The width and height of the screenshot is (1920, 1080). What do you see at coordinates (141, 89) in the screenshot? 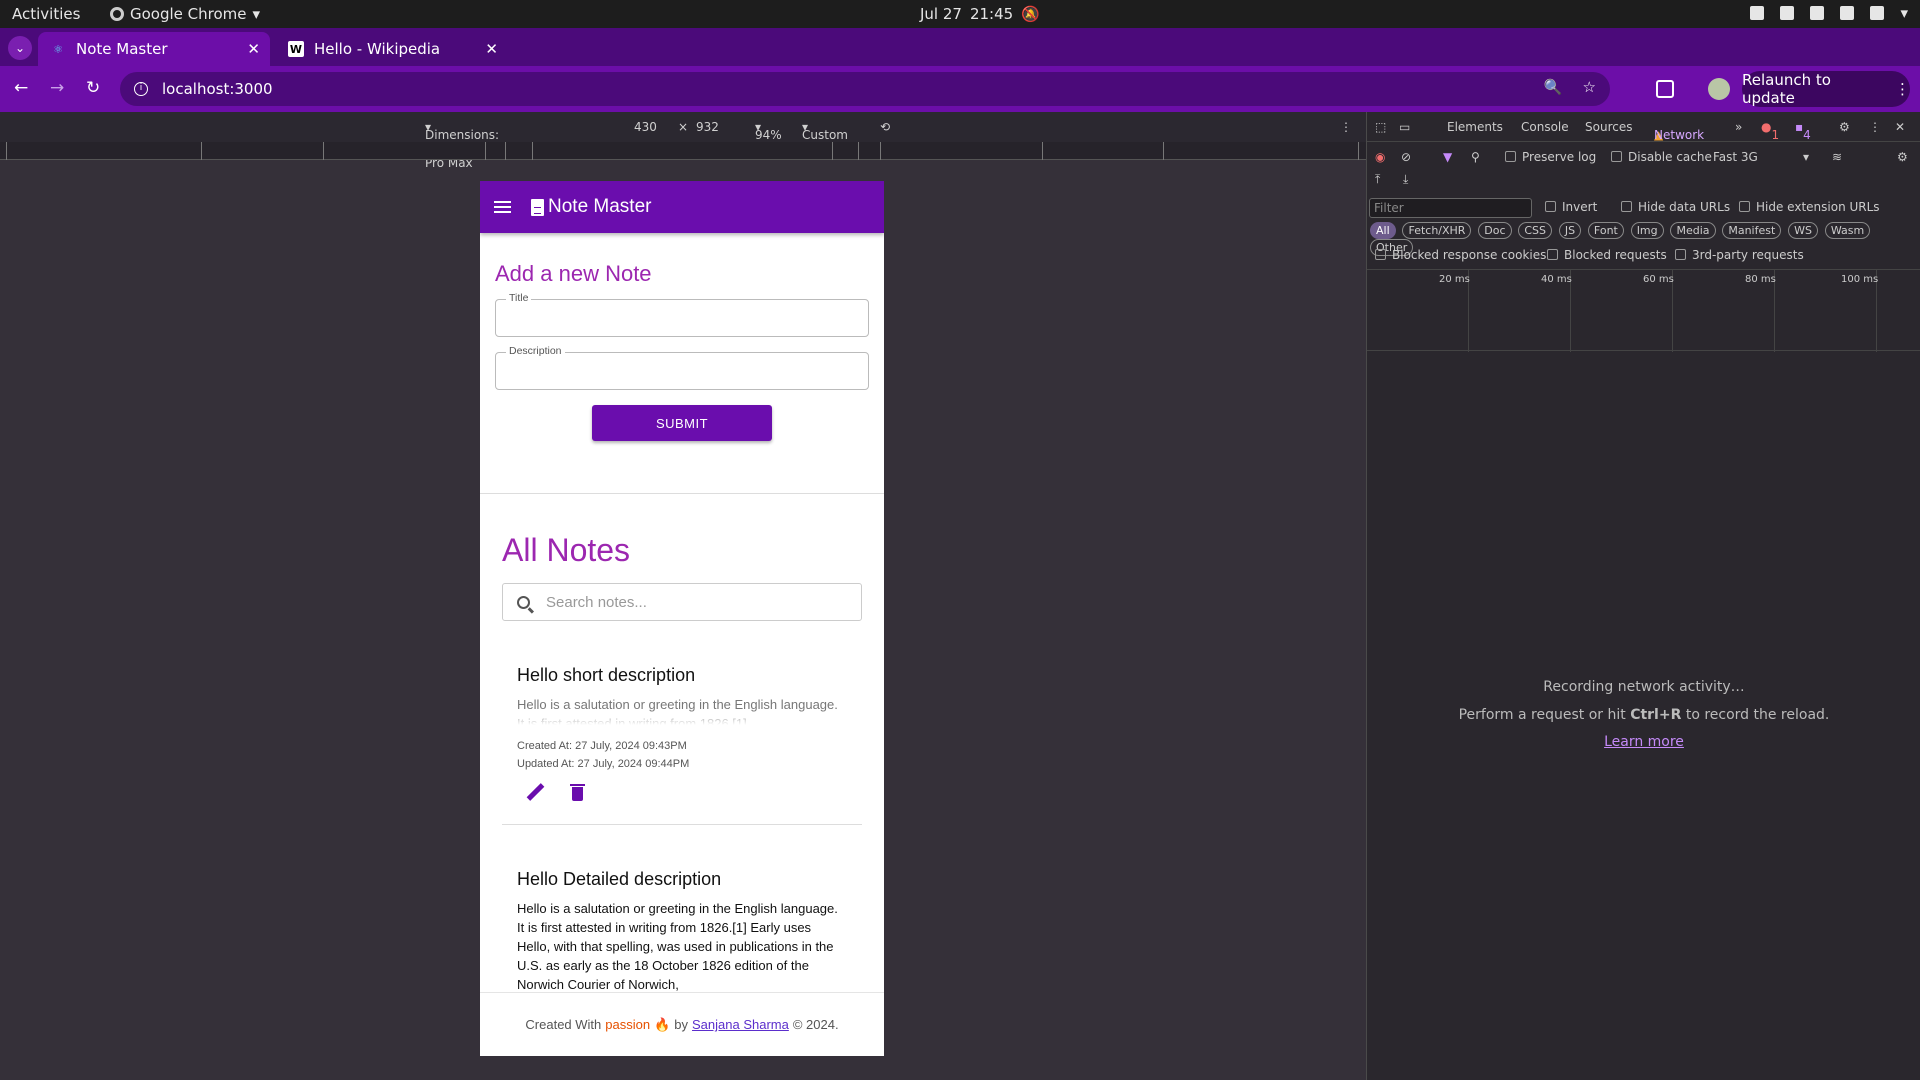
I see `site-info-icon: i` at bounding box center [141, 89].